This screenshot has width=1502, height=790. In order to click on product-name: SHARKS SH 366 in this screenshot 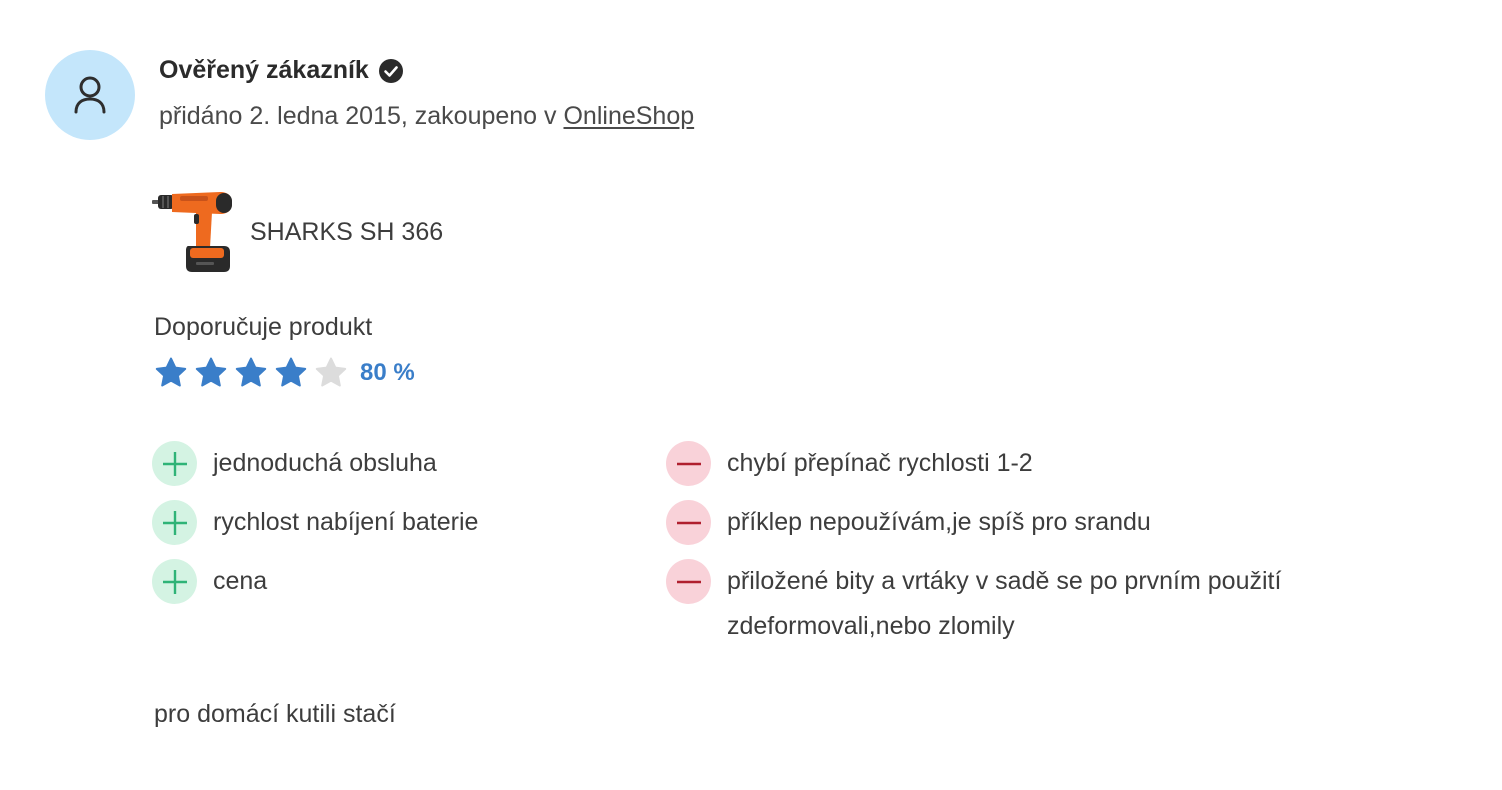, I will do `click(347, 231)`.